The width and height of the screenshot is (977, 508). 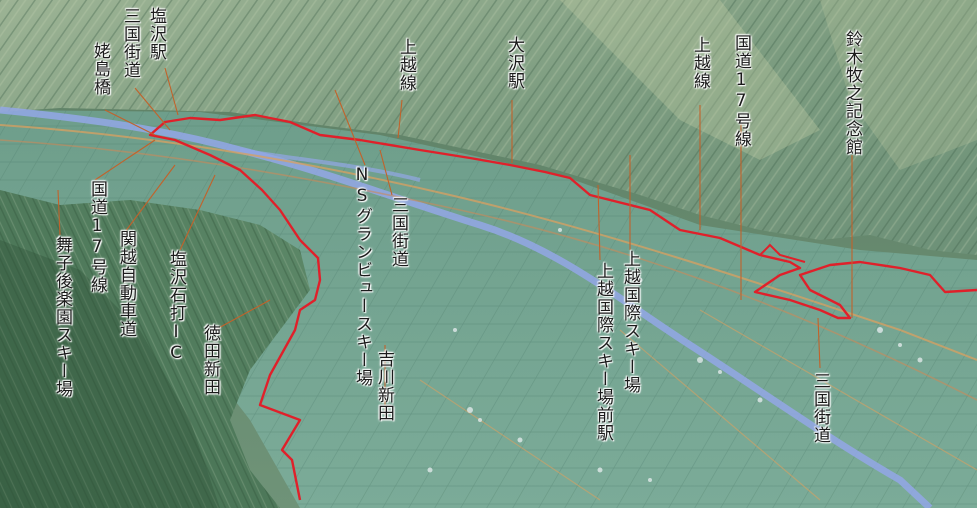 What do you see at coordinates (126, 284) in the screenshot?
I see `label-kanetsu-expressway: 関越自動車道` at bounding box center [126, 284].